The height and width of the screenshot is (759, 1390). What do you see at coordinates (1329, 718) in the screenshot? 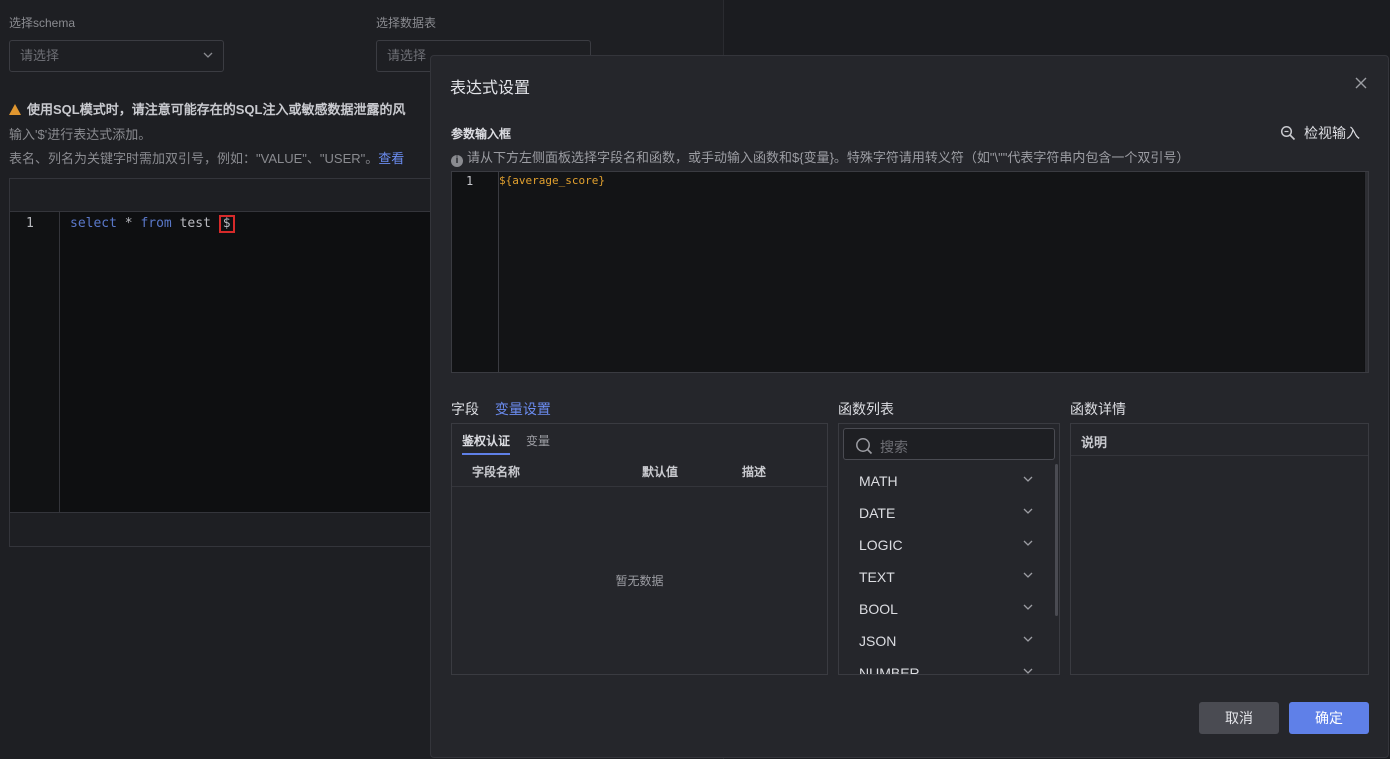
I see `confirm-button: 确定` at bounding box center [1329, 718].